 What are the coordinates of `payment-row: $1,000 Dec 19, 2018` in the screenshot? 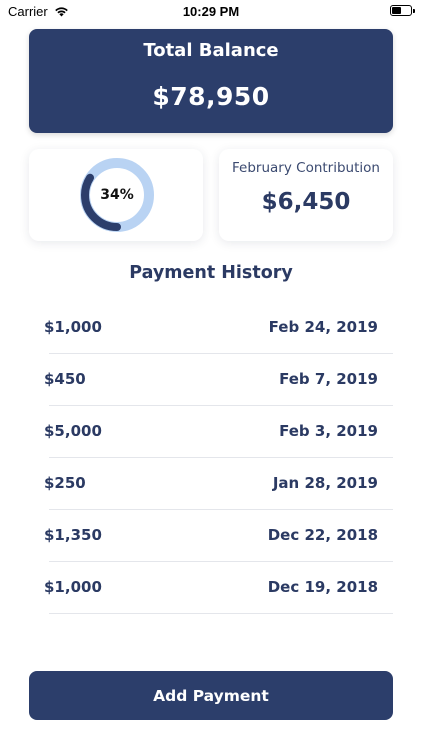 It's located at (211, 588).